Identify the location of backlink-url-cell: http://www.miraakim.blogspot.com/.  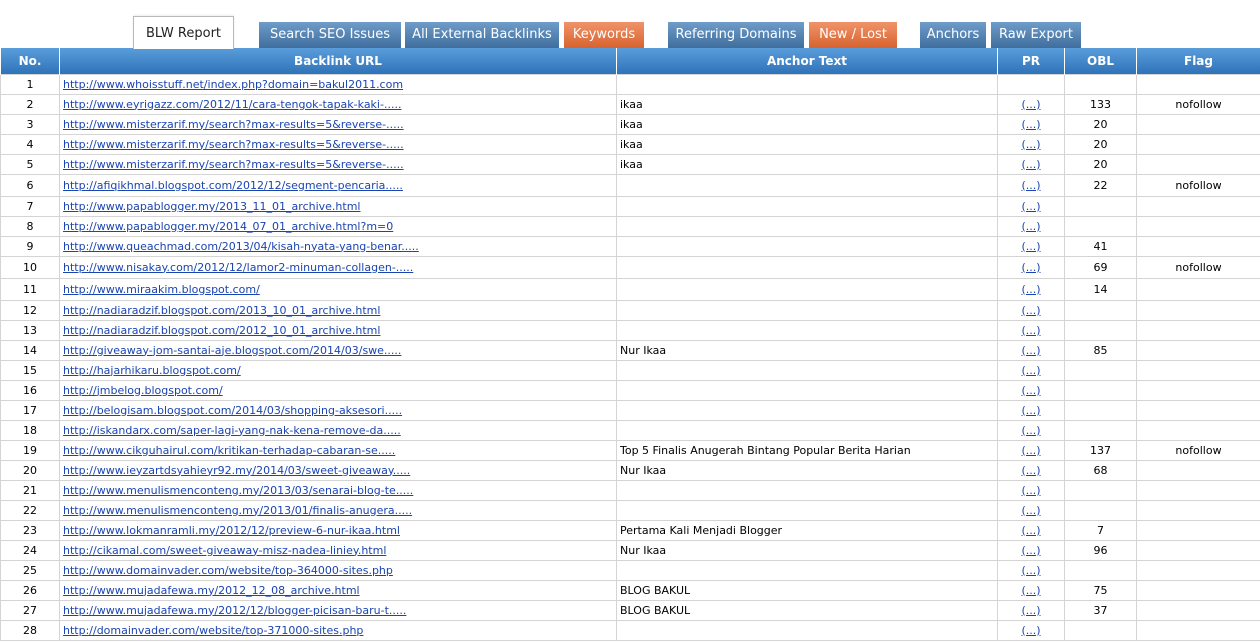
(338, 289).